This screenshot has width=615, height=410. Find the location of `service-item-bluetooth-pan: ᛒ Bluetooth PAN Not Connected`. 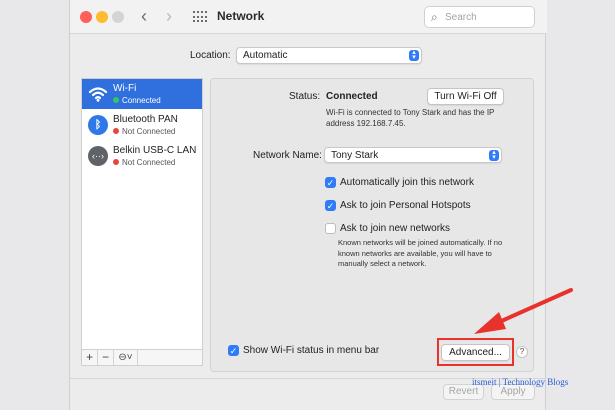

service-item-bluetooth-pan: ᛒ Bluetooth PAN Not Connected is located at coordinates (142, 125).